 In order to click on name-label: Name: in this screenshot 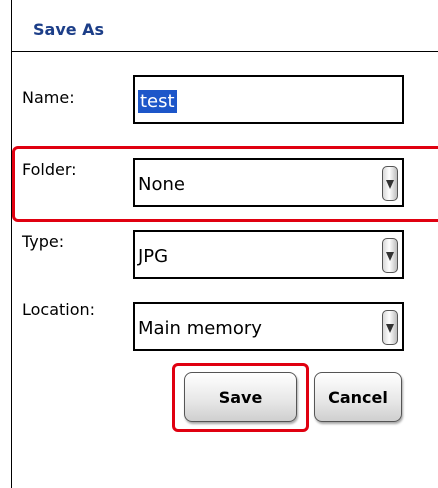, I will do `click(48, 97)`.